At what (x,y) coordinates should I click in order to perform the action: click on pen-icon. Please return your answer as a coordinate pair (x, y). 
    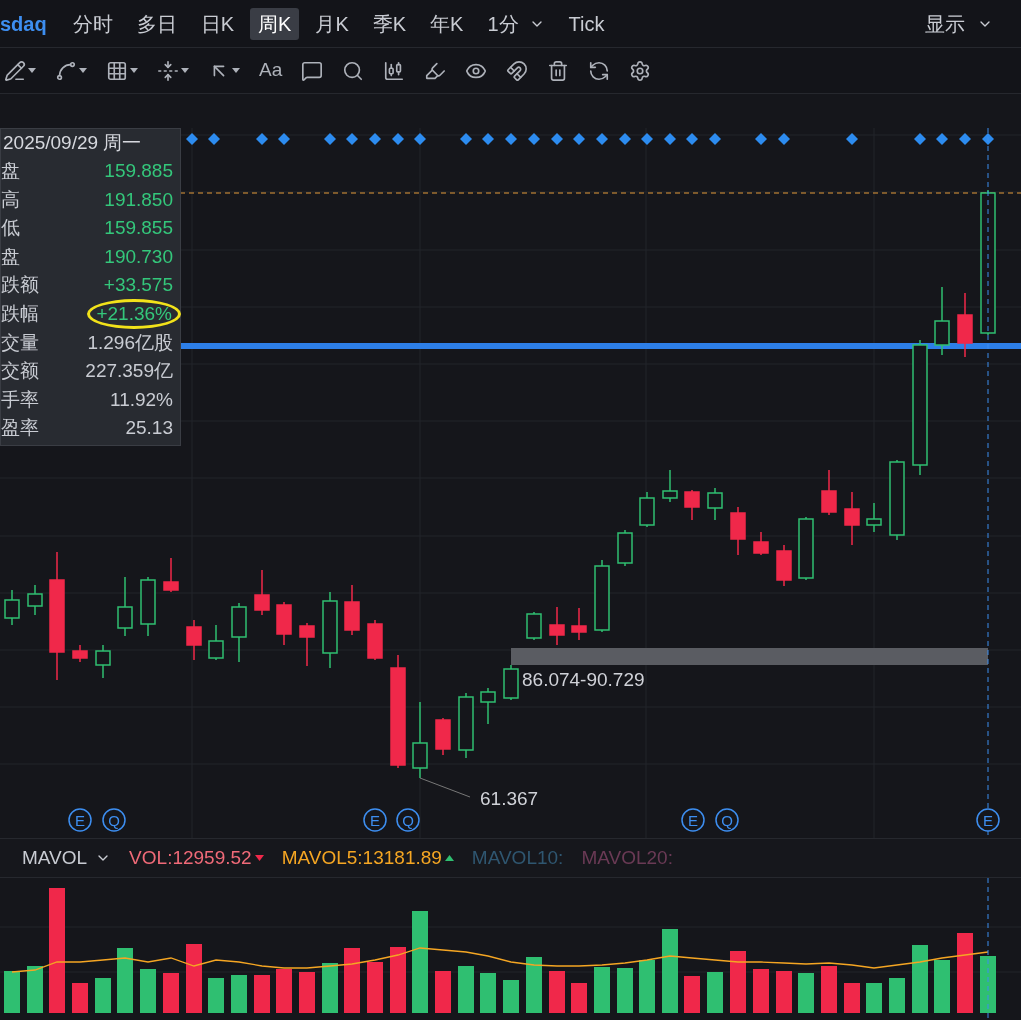
    Looking at the image, I should click on (15, 70).